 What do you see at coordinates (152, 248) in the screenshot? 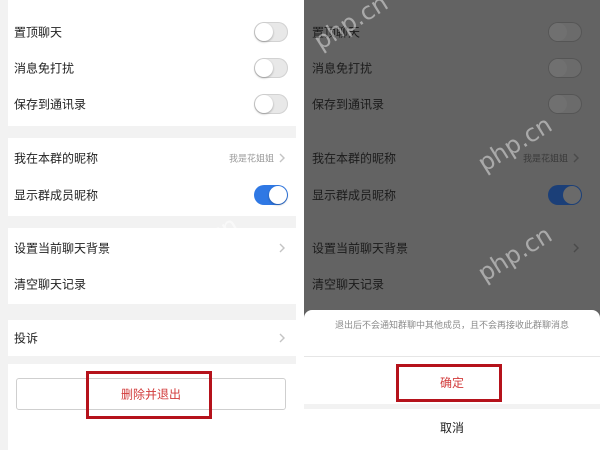
I see `set-background-row: 设置当前聊天背景` at bounding box center [152, 248].